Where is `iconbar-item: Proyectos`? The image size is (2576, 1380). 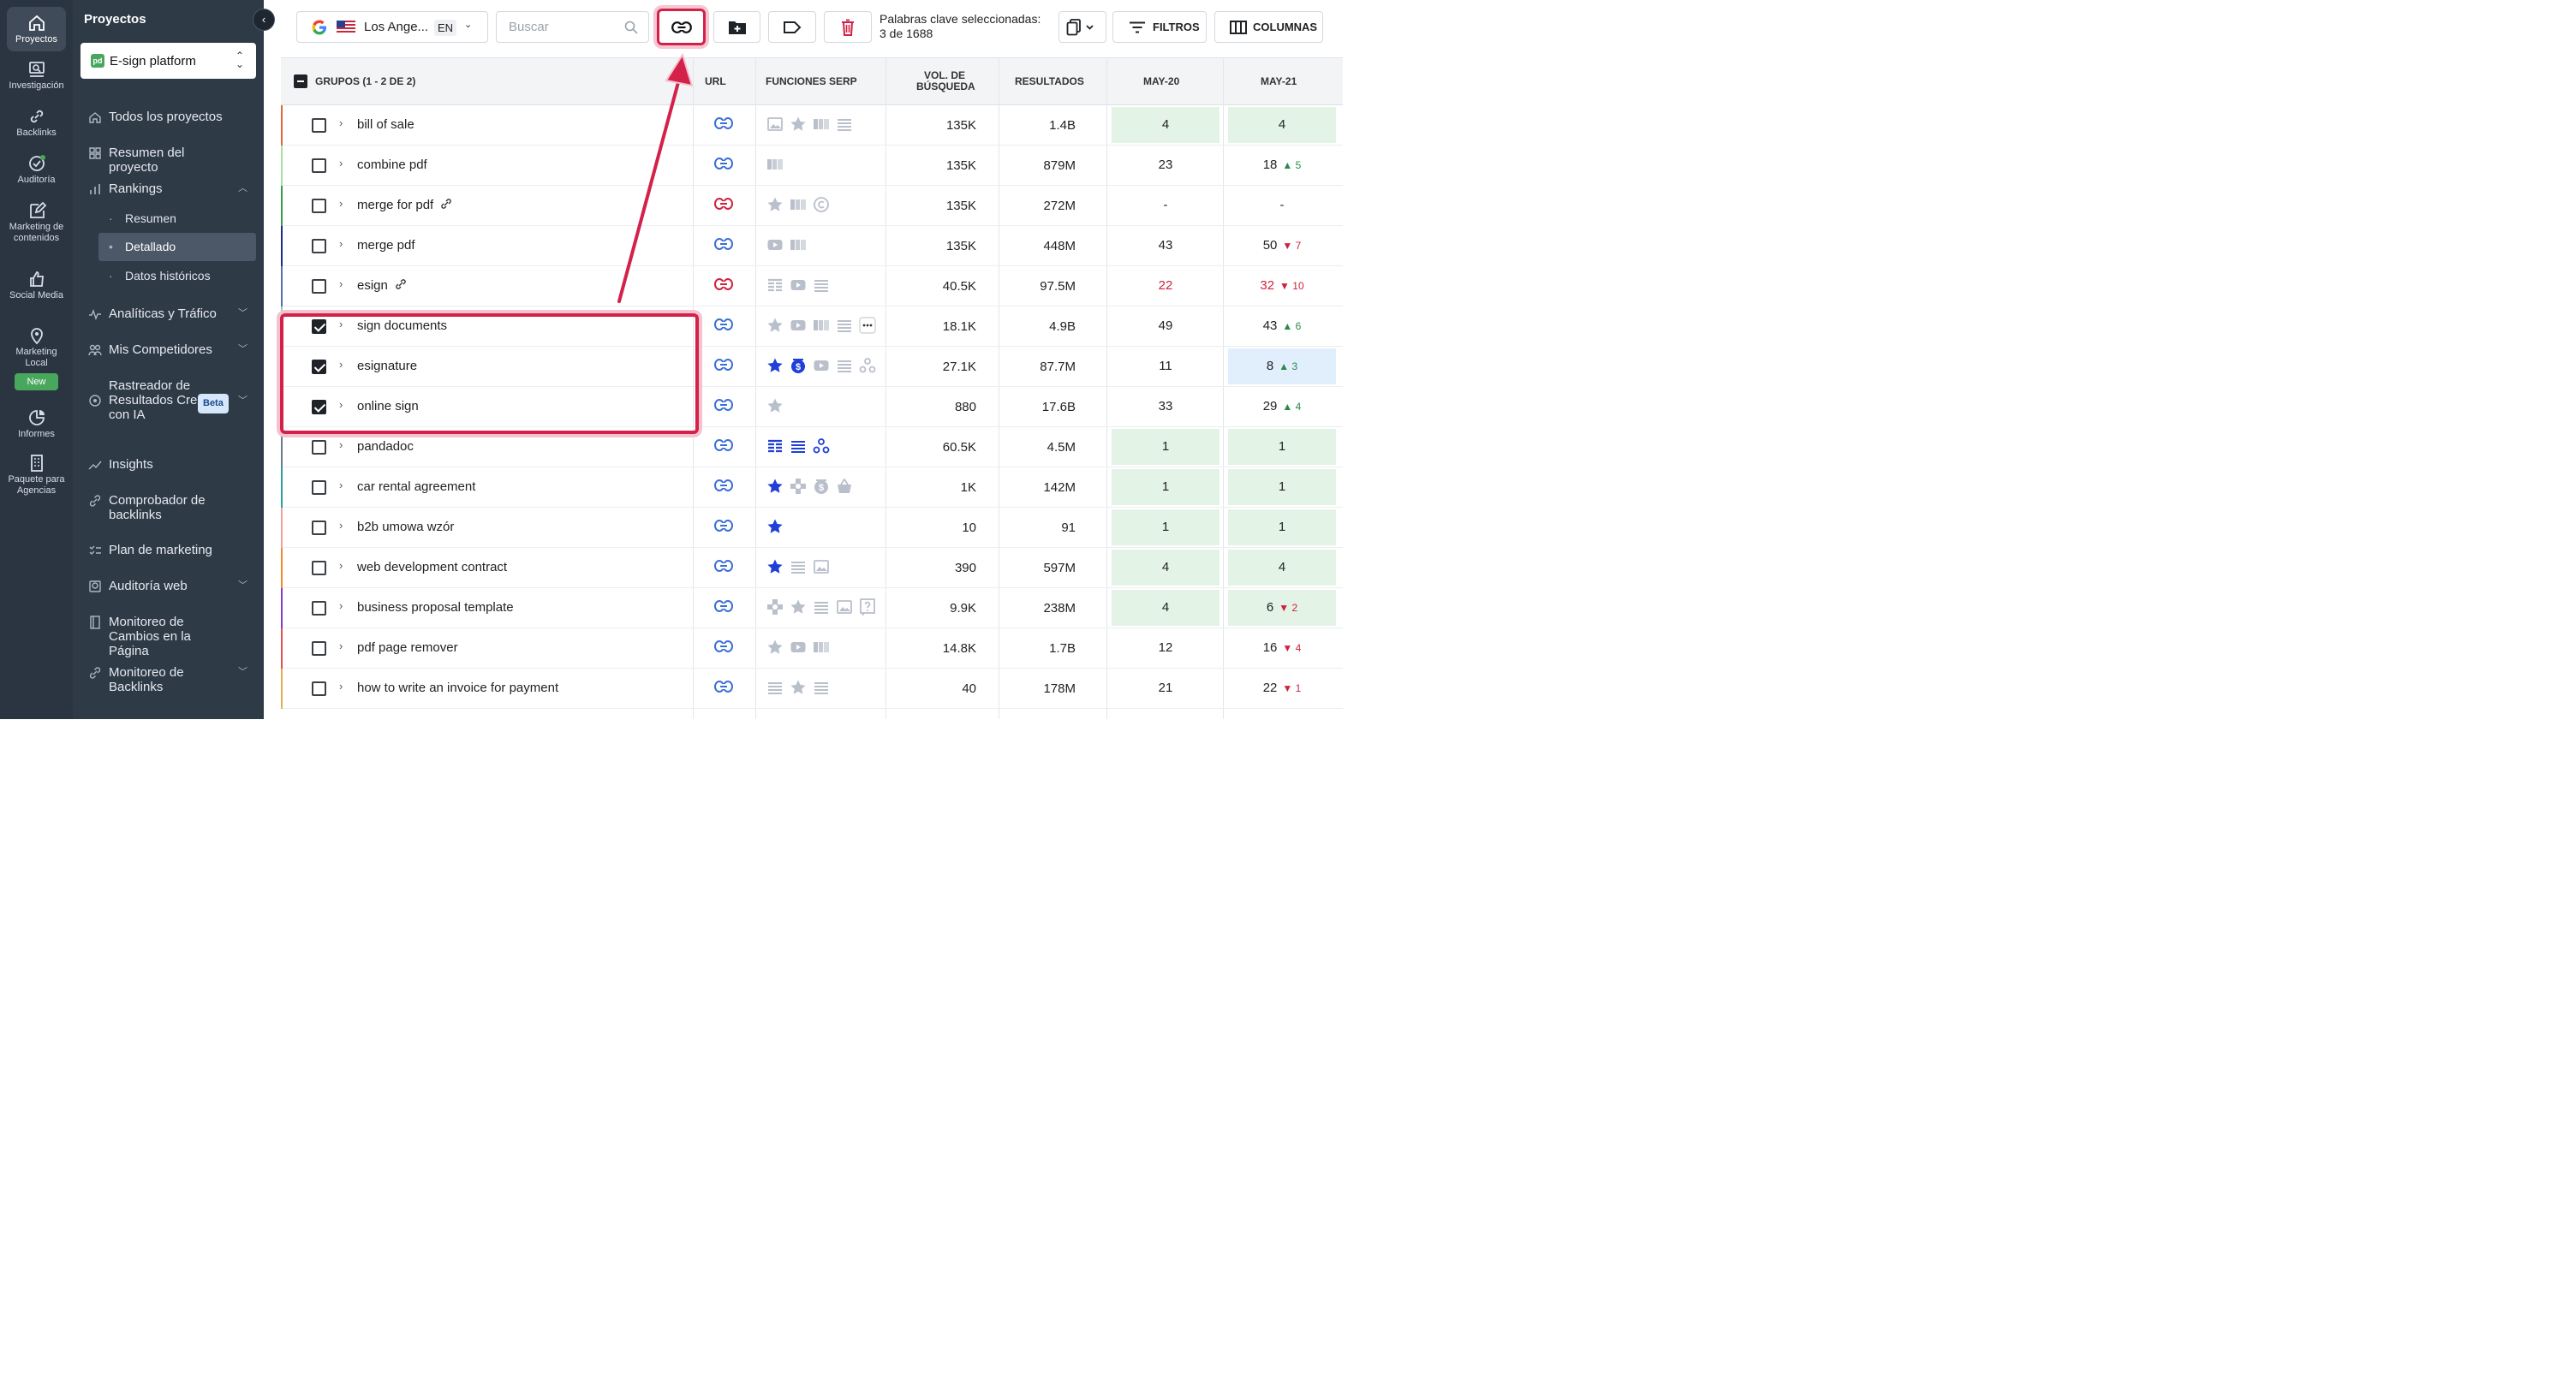 iconbar-item: Proyectos is located at coordinates (36, 29).